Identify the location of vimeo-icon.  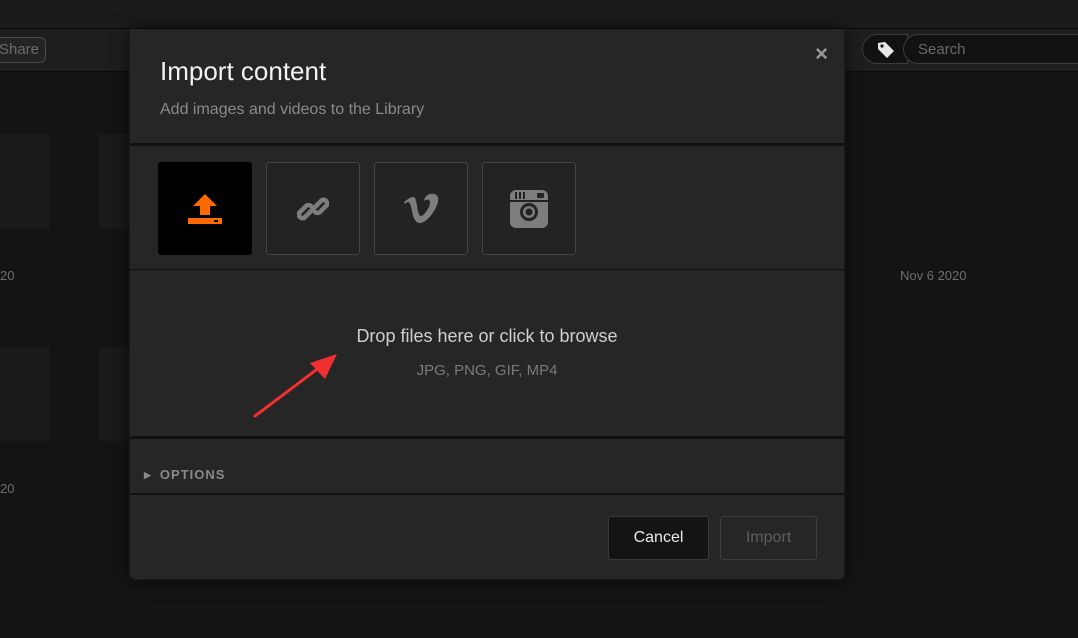
(421, 208).